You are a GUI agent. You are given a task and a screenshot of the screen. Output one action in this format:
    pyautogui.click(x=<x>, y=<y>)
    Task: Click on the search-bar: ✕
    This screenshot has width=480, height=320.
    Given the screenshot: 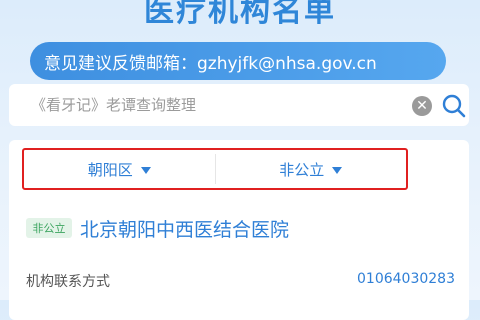 What is the action you would take?
    pyautogui.click(x=239, y=105)
    